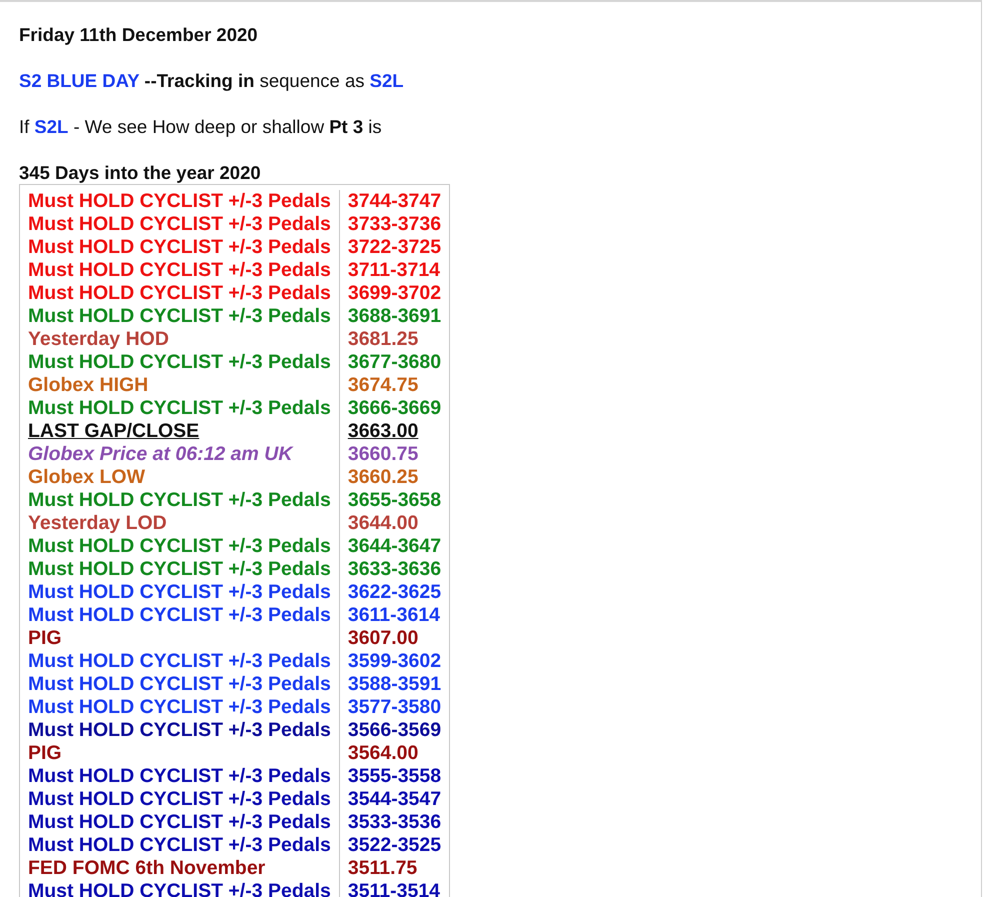  Describe the element at coordinates (383, 477) in the screenshot. I see `price-value: 3660.25` at that location.